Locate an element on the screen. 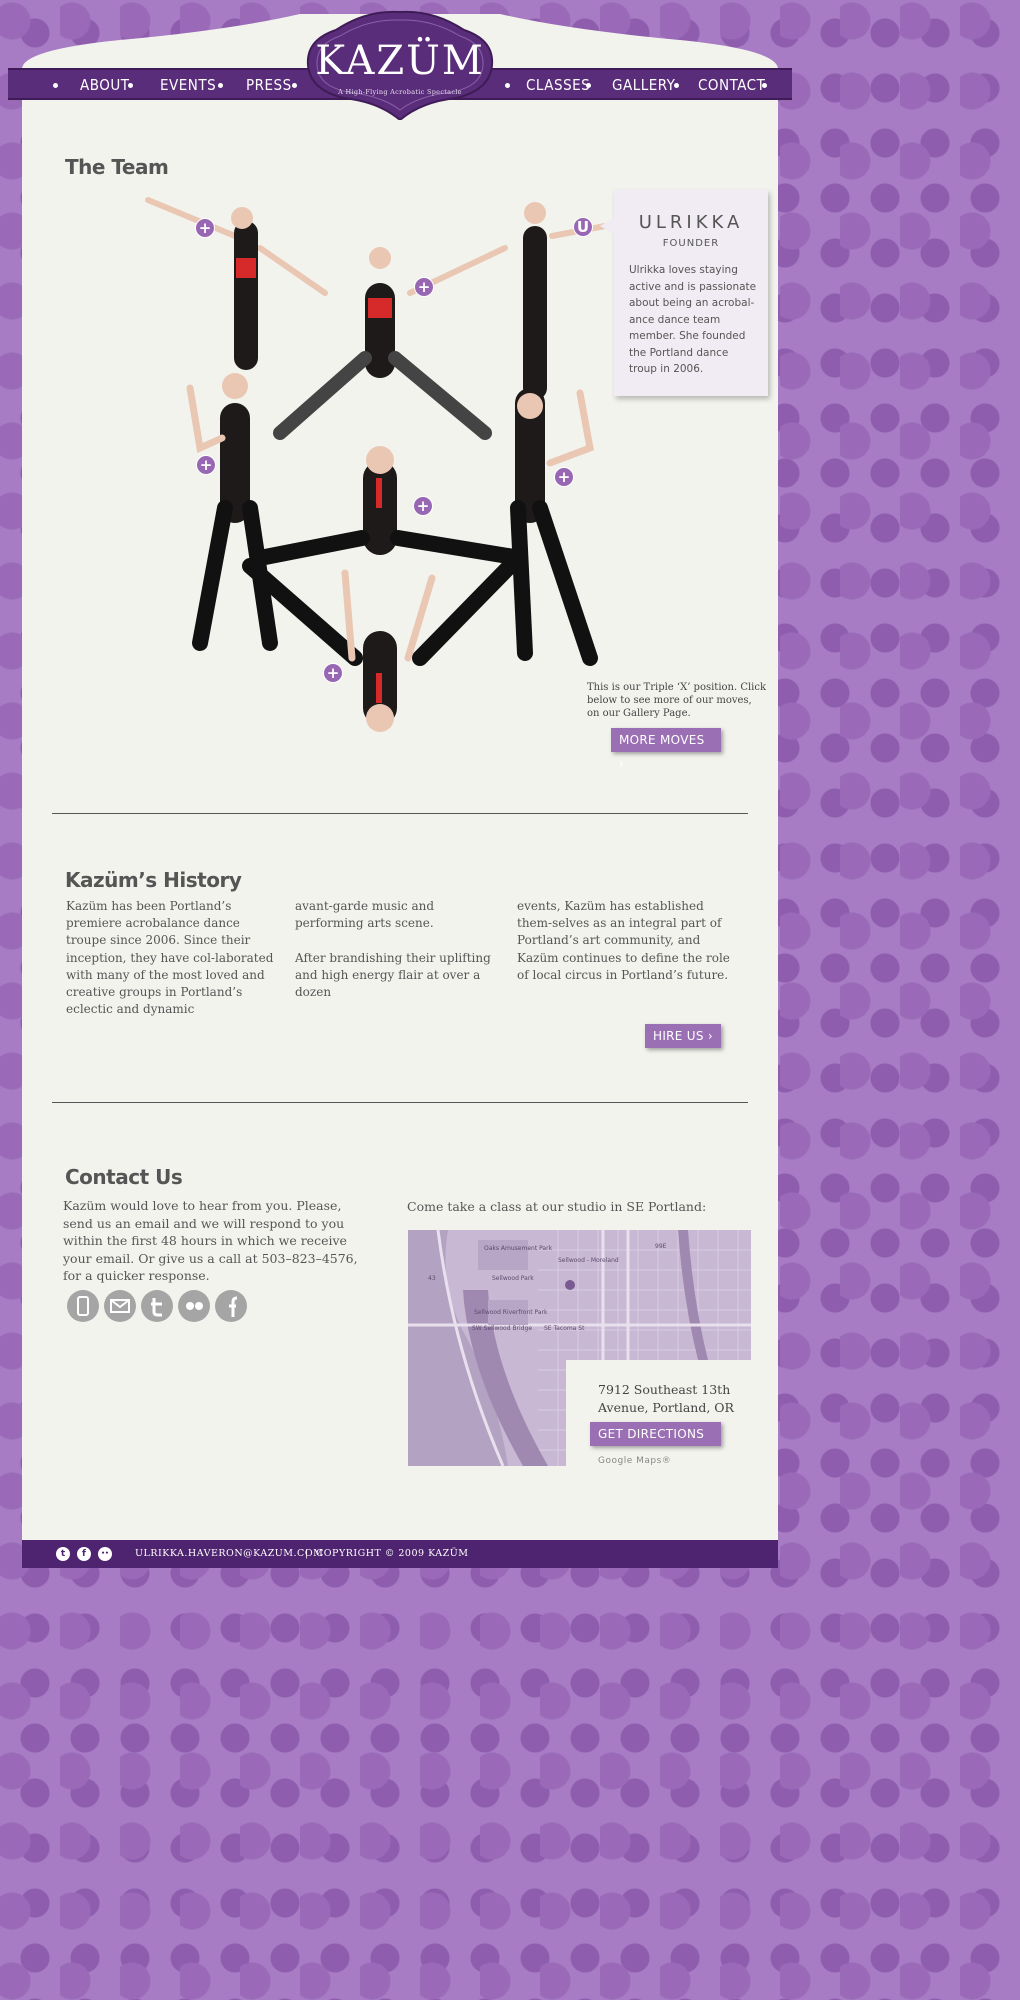  get-directions-button: GET DIRECTIONS › is located at coordinates (655, 1443).